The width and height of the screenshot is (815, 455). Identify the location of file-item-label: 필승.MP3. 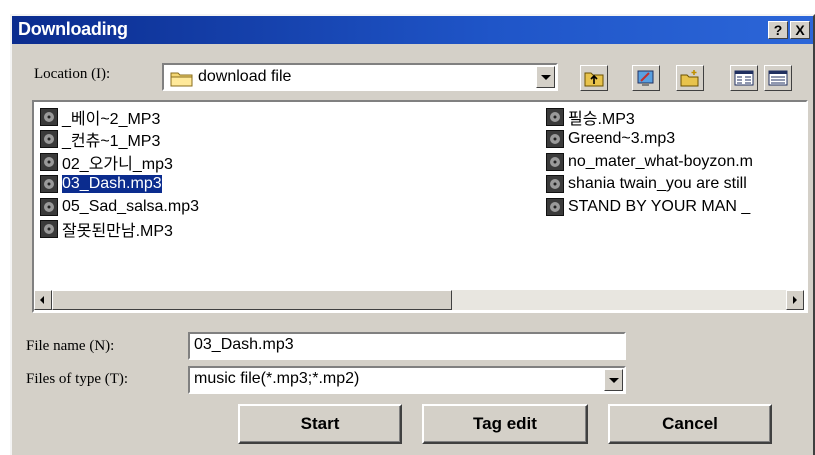
(601, 119).